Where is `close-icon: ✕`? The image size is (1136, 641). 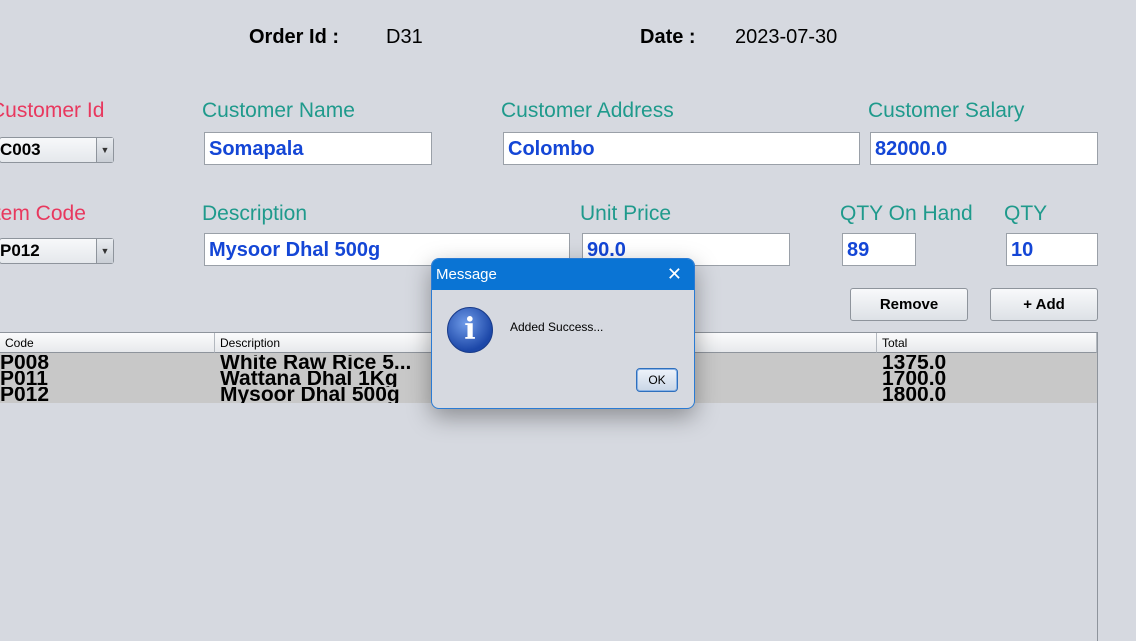
close-icon: ✕ is located at coordinates (674, 274).